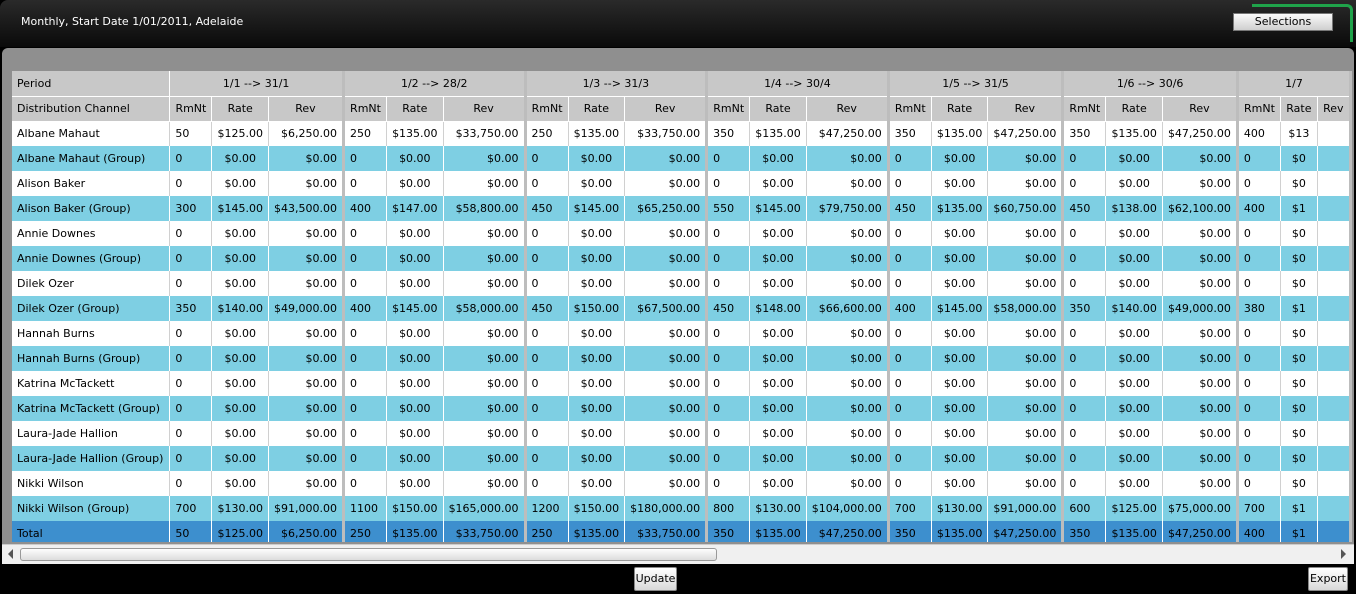 This screenshot has width=1356, height=594. I want to click on period-header: 1/5 --> 31/5, so click(976, 84).